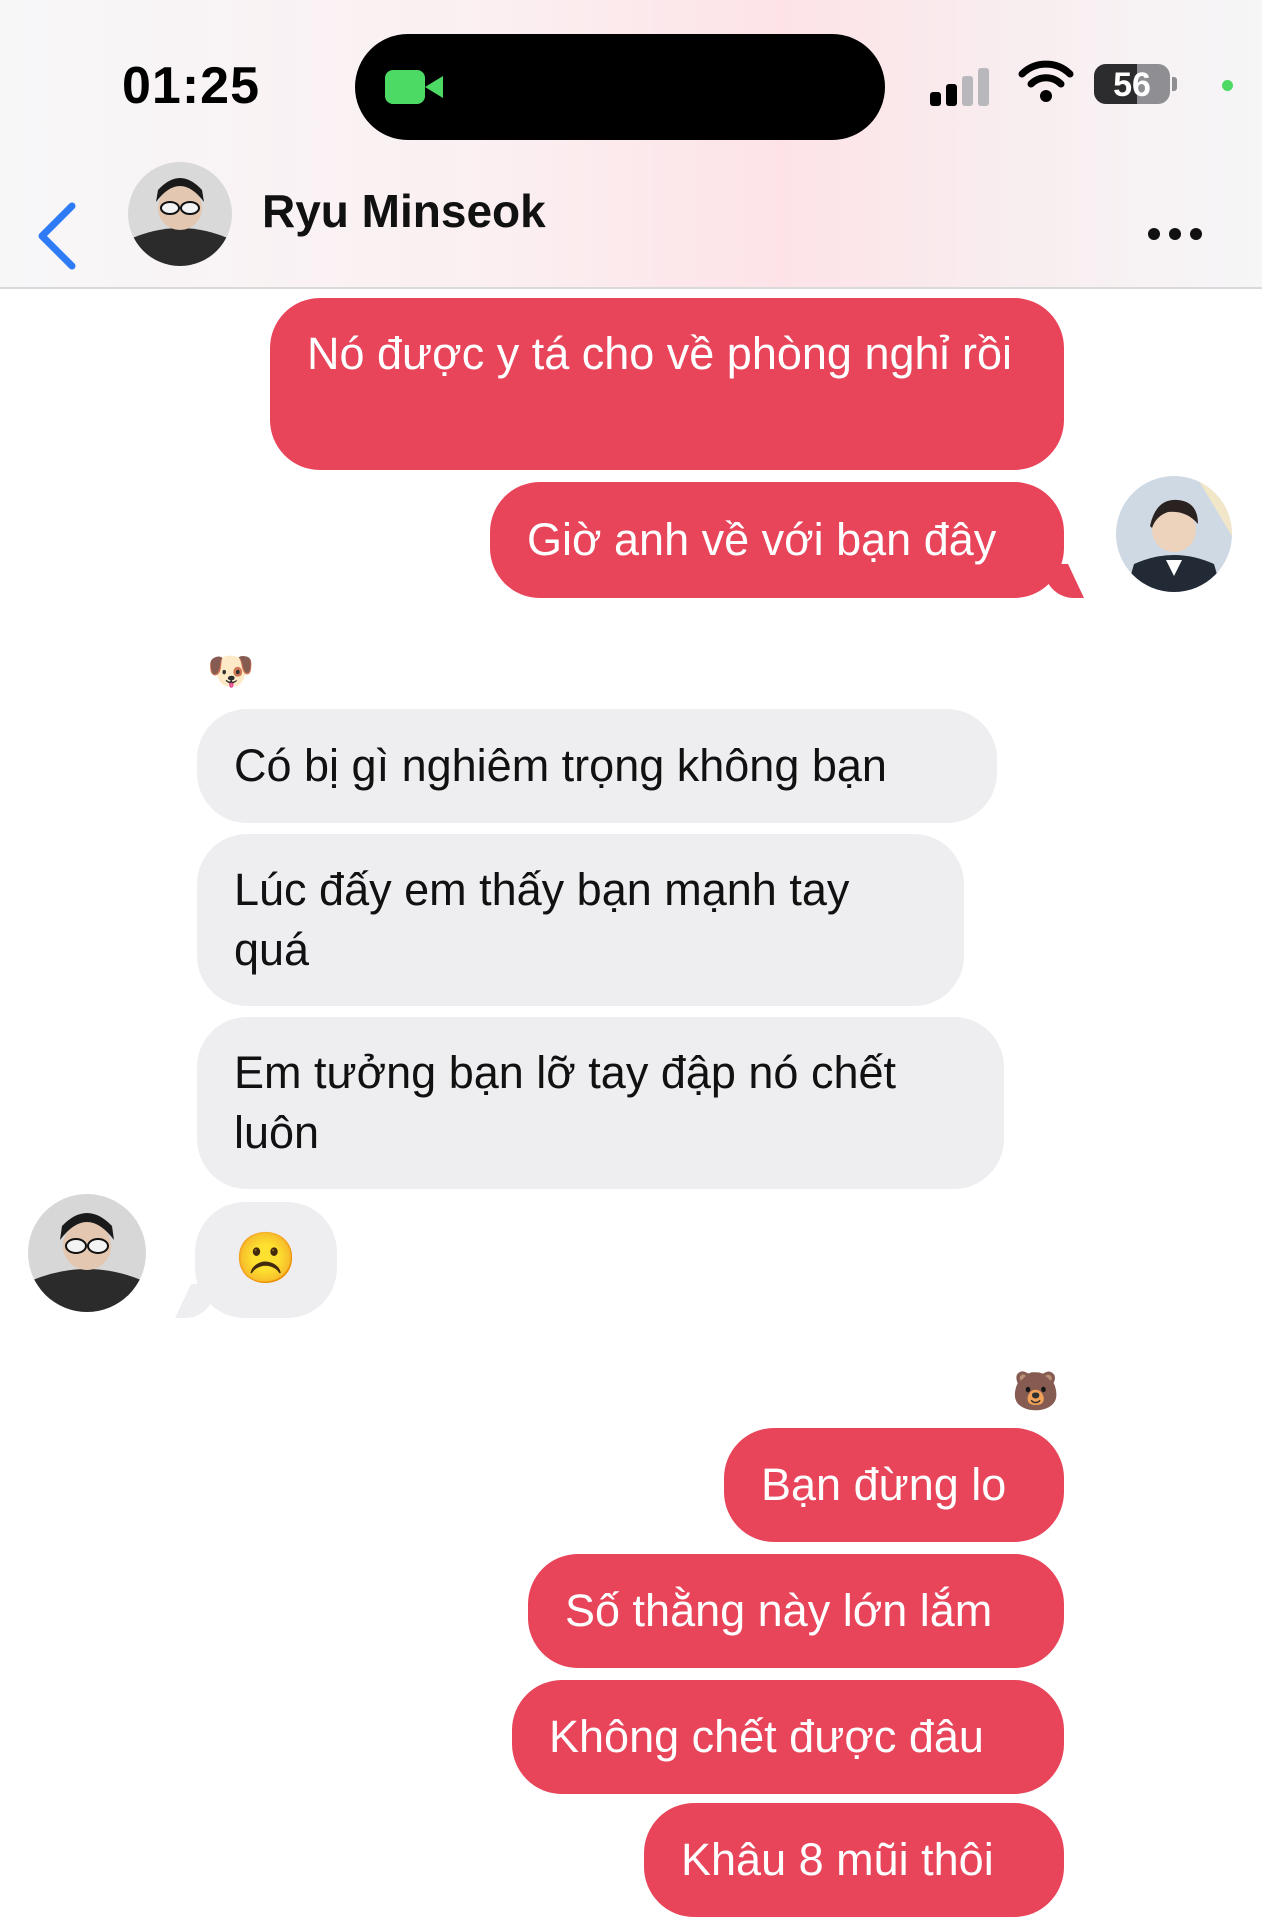 This screenshot has height=1920, width=1262. Describe the element at coordinates (660, 353) in the screenshot. I see `message-text: Nó được y tá cho về phòng nghỉ rồi` at that location.